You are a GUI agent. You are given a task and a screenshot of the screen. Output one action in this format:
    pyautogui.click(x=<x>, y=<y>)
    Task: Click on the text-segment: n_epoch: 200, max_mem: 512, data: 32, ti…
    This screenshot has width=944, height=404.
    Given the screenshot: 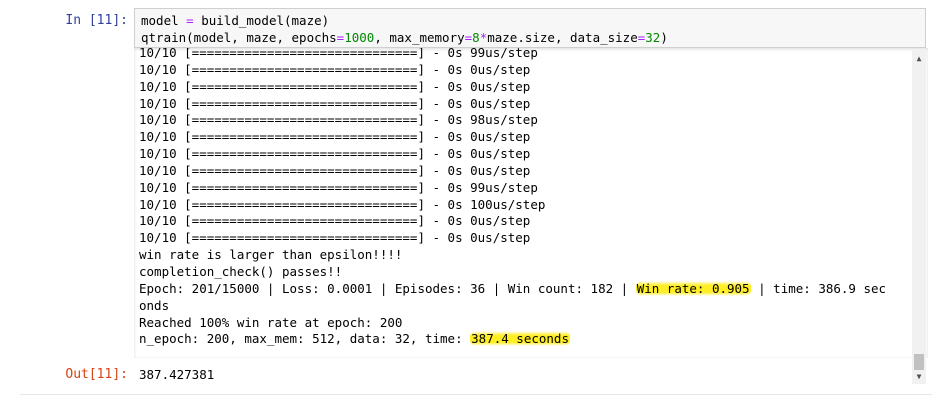 What is the action you would take?
    pyautogui.click(x=305, y=339)
    